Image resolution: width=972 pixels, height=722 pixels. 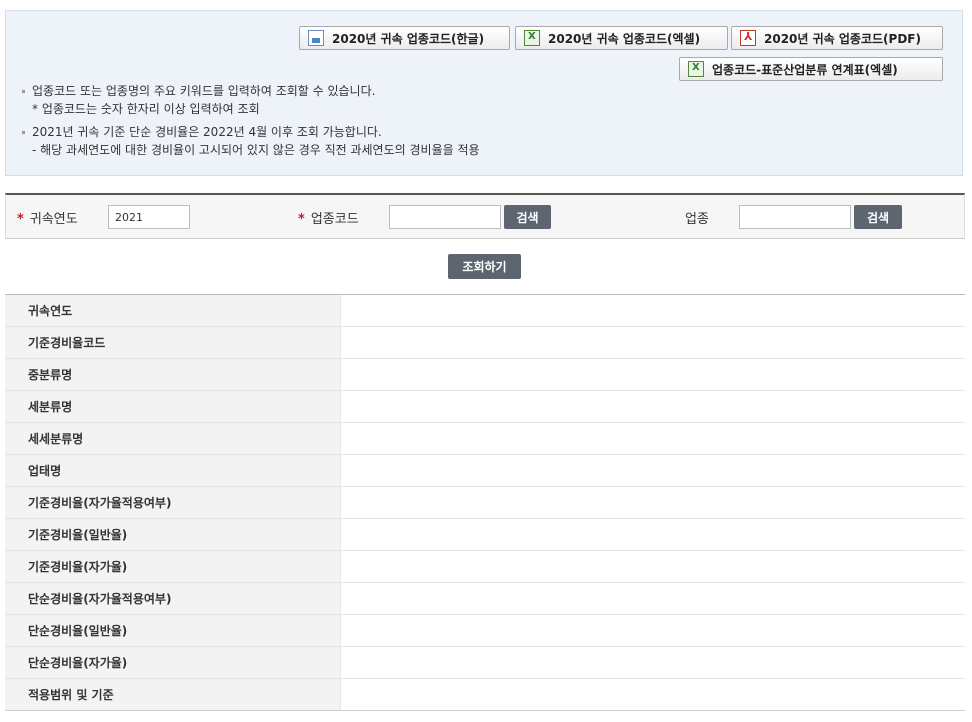 I want to click on row-header: 기준경비율(자가율), so click(x=172, y=566).